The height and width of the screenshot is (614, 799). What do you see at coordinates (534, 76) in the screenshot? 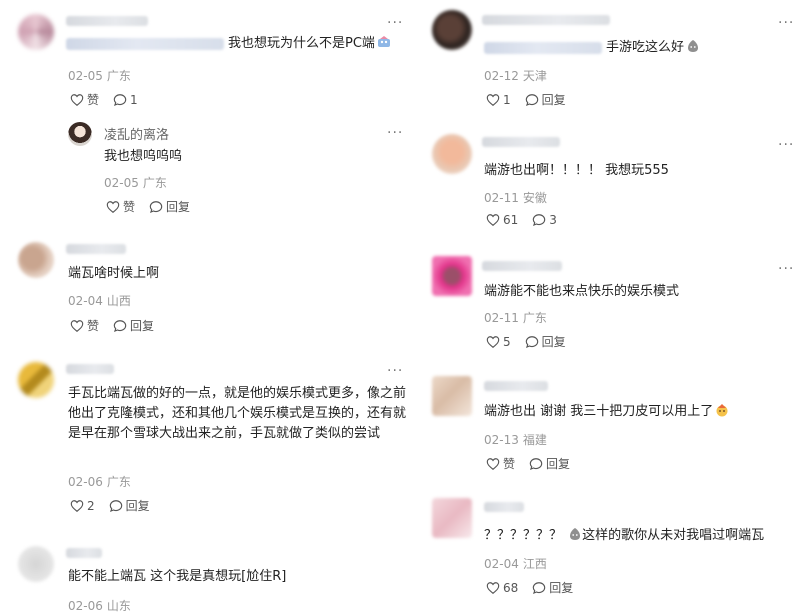
I see `comment-location: 天津` at bounding box center [534, 76].